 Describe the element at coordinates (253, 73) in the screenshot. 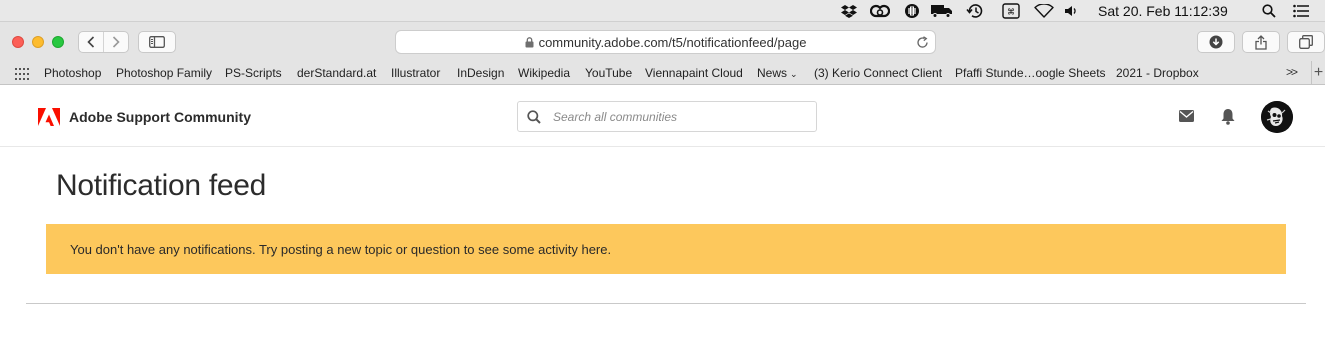

I see `bookmark-ps-scripts: PS-Scripts` at that location.